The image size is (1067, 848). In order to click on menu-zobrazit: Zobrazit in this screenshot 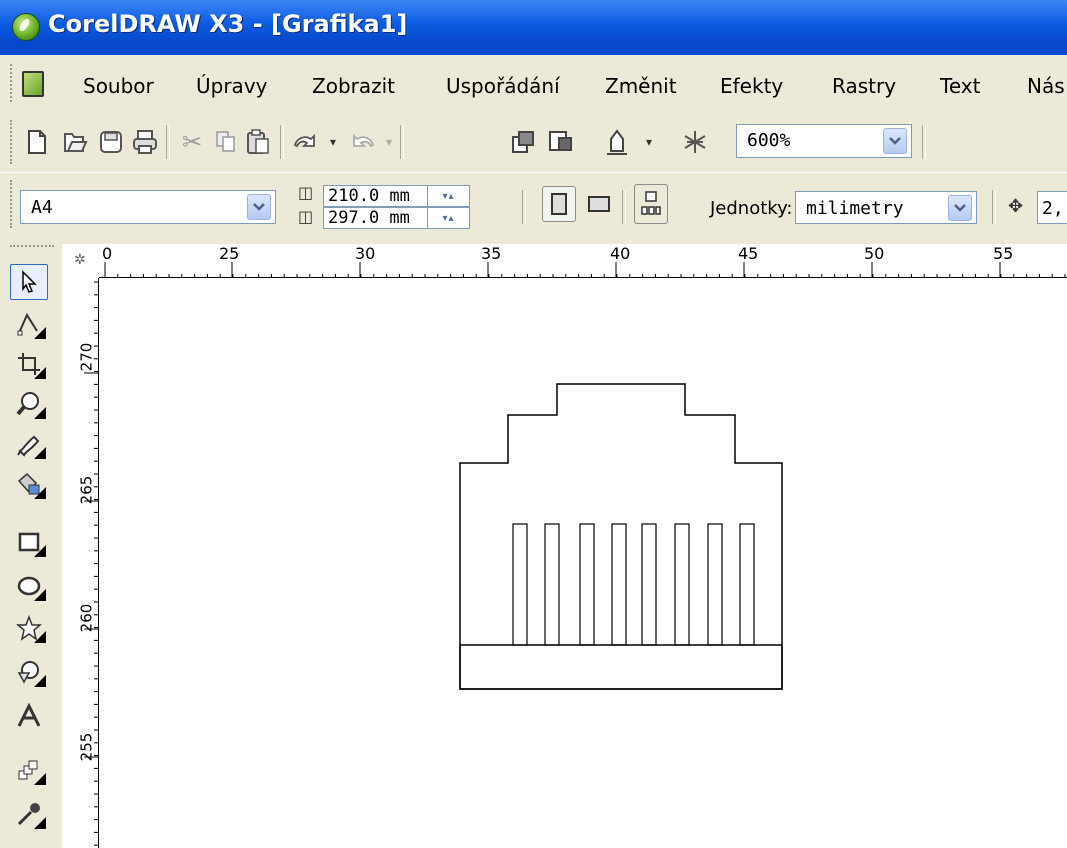, I will do `click(353, 86)`.